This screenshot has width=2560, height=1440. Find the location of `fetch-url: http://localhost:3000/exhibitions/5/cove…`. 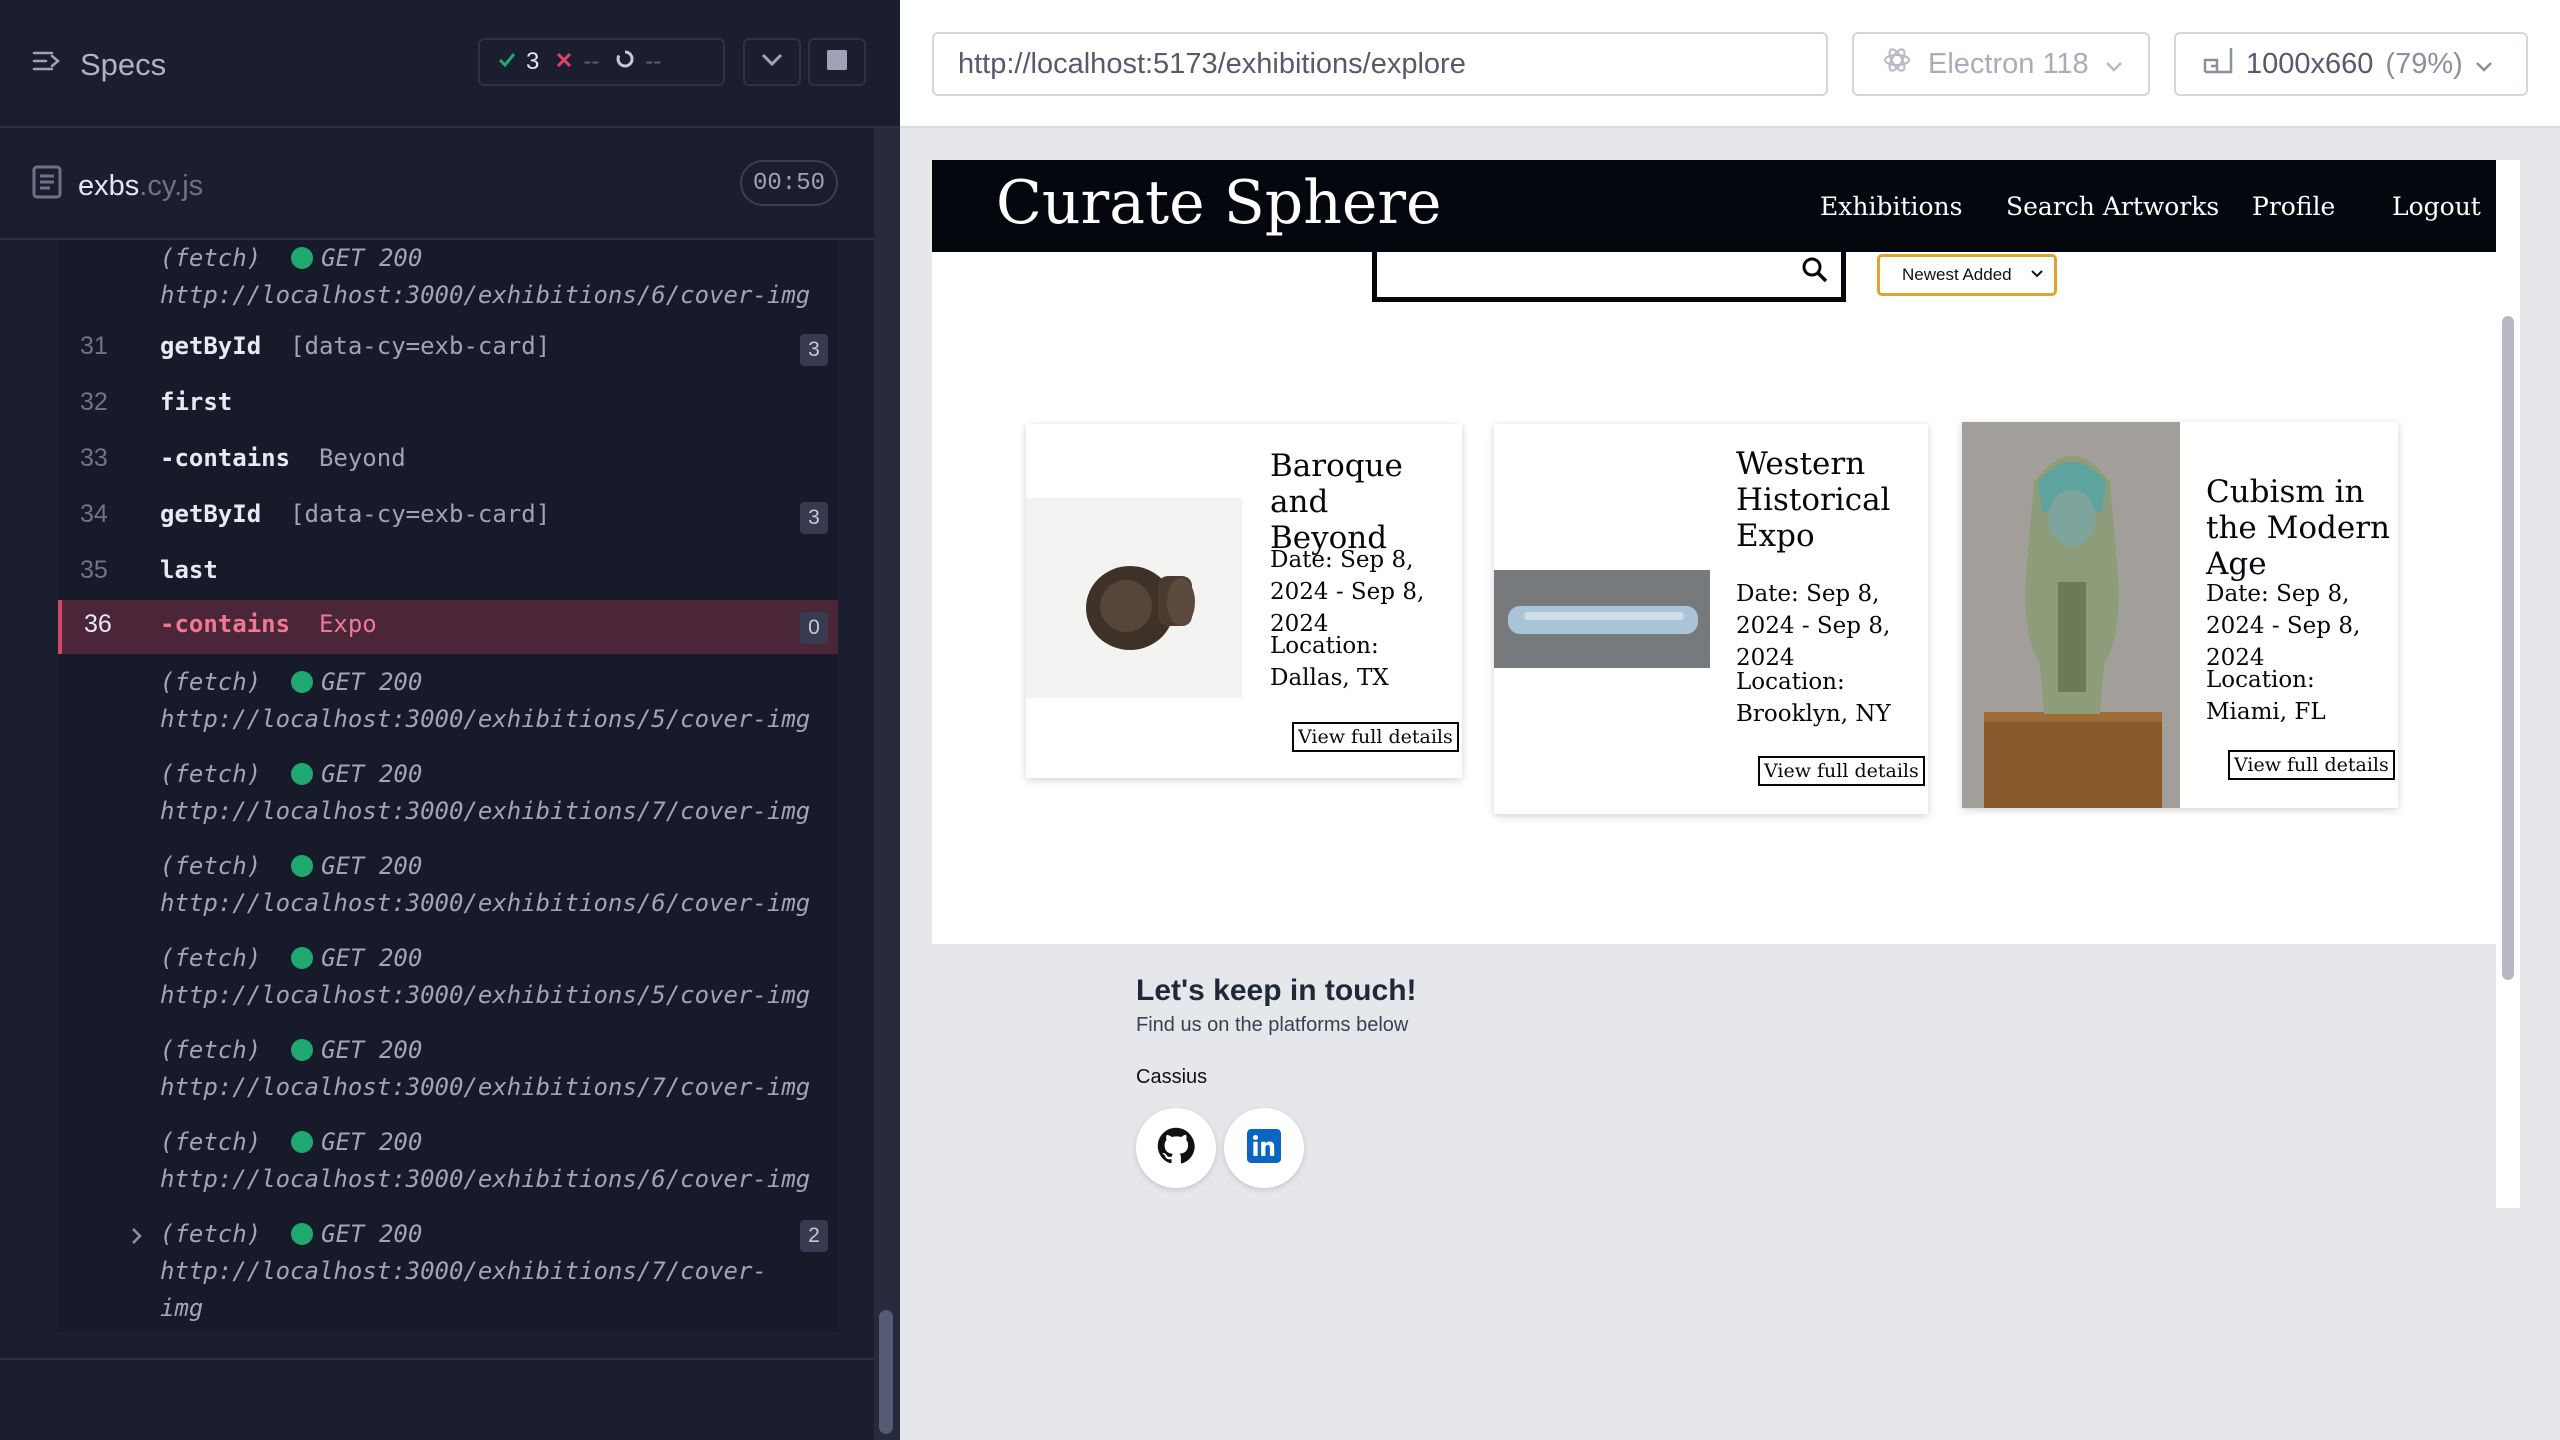

fetch-url: http://localhost:3000/exhibitions/5/cove… is located at coordinates (485, 995).